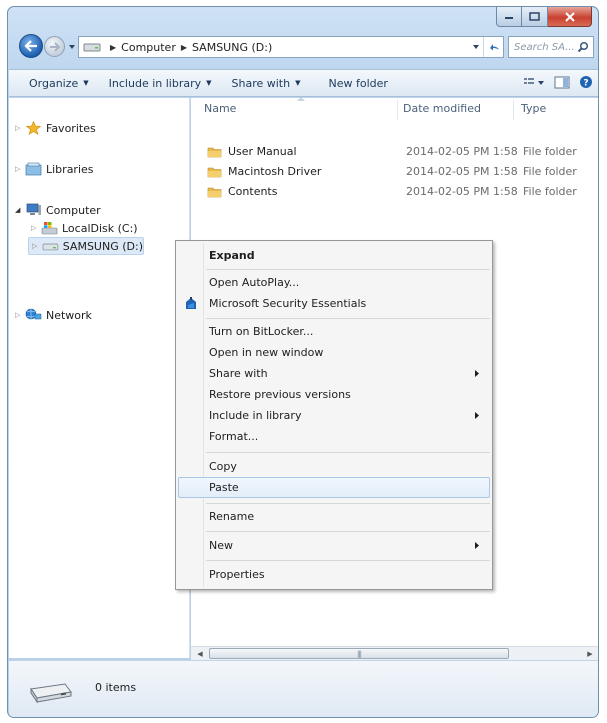 Image resolution: width=607 pixels, height=723 pixels. I want to click on menu-item-label: New, so click(221, 545).